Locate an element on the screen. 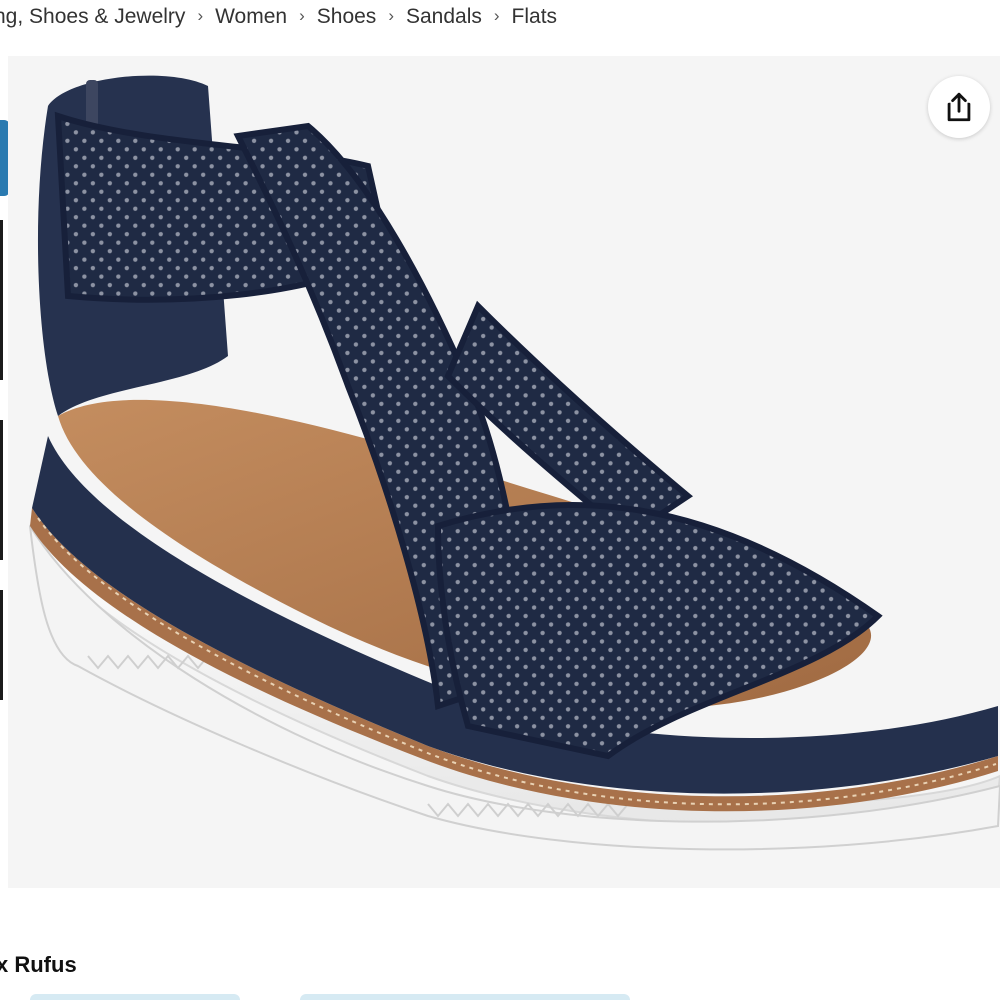  breadcrumb-item-sandals: Sandals is located at coordinates (444, 17).